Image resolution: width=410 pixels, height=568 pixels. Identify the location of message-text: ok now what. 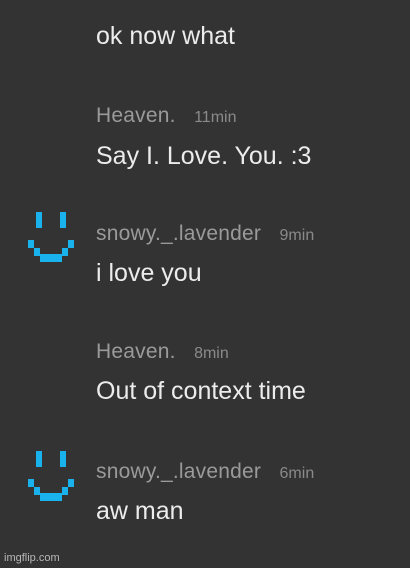
(165, 36).